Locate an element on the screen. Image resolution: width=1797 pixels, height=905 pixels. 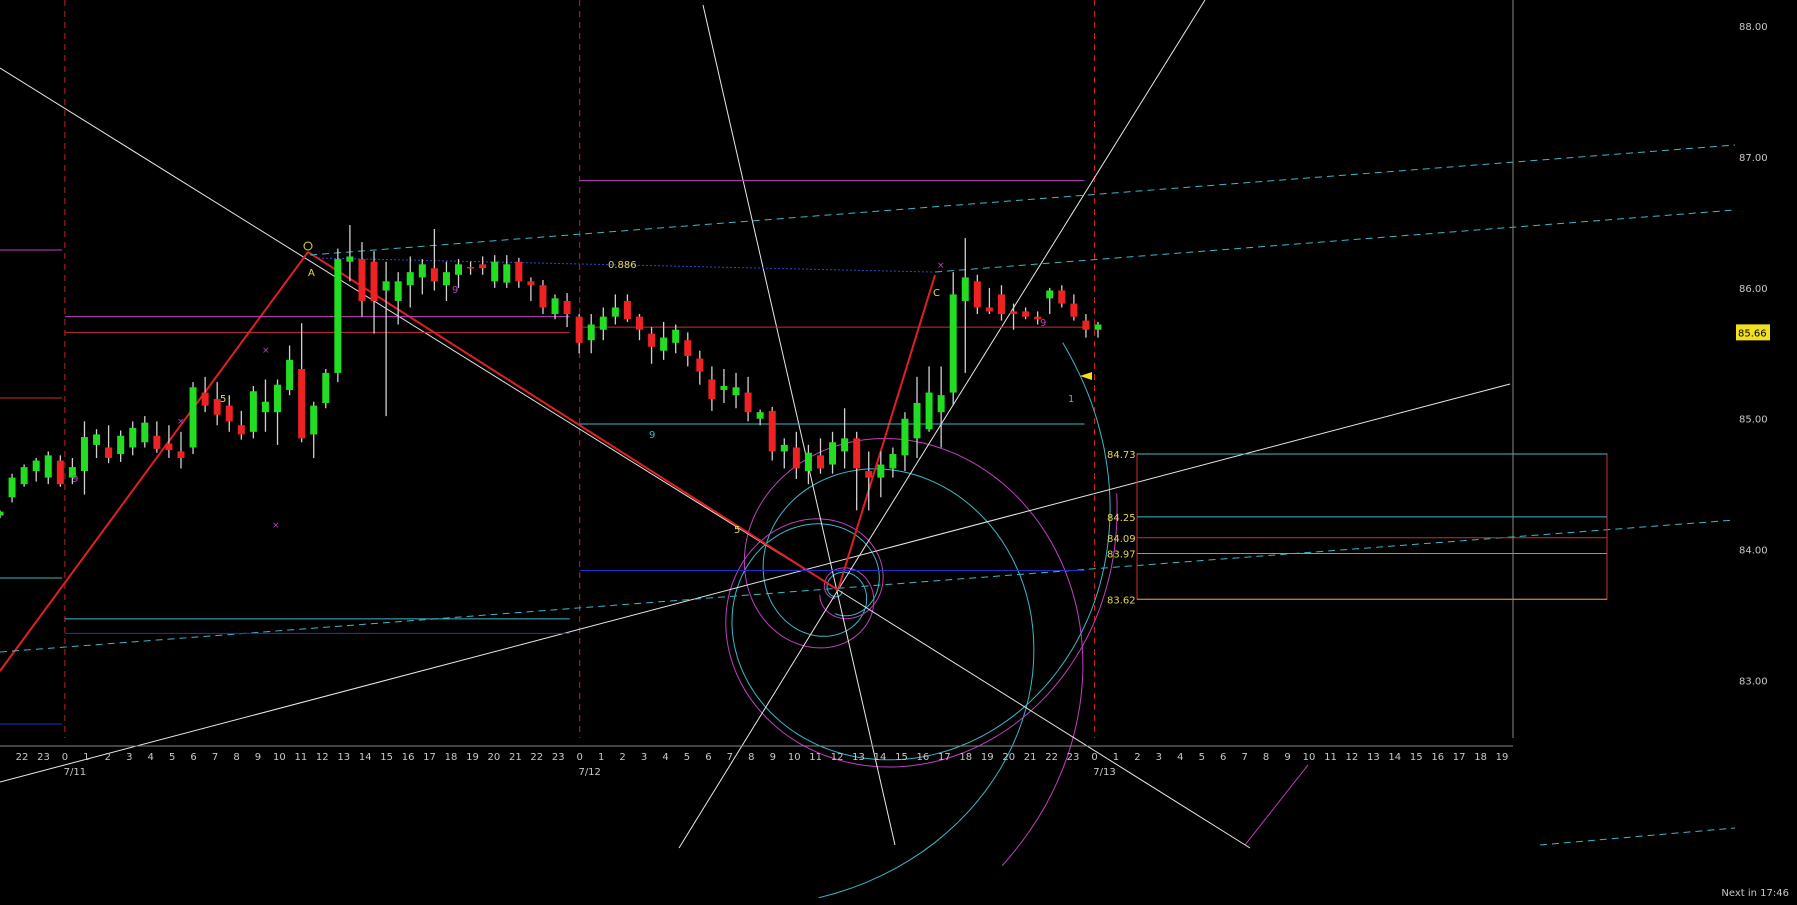
x-tick-label: 12 is located at coordinates (322, 757).